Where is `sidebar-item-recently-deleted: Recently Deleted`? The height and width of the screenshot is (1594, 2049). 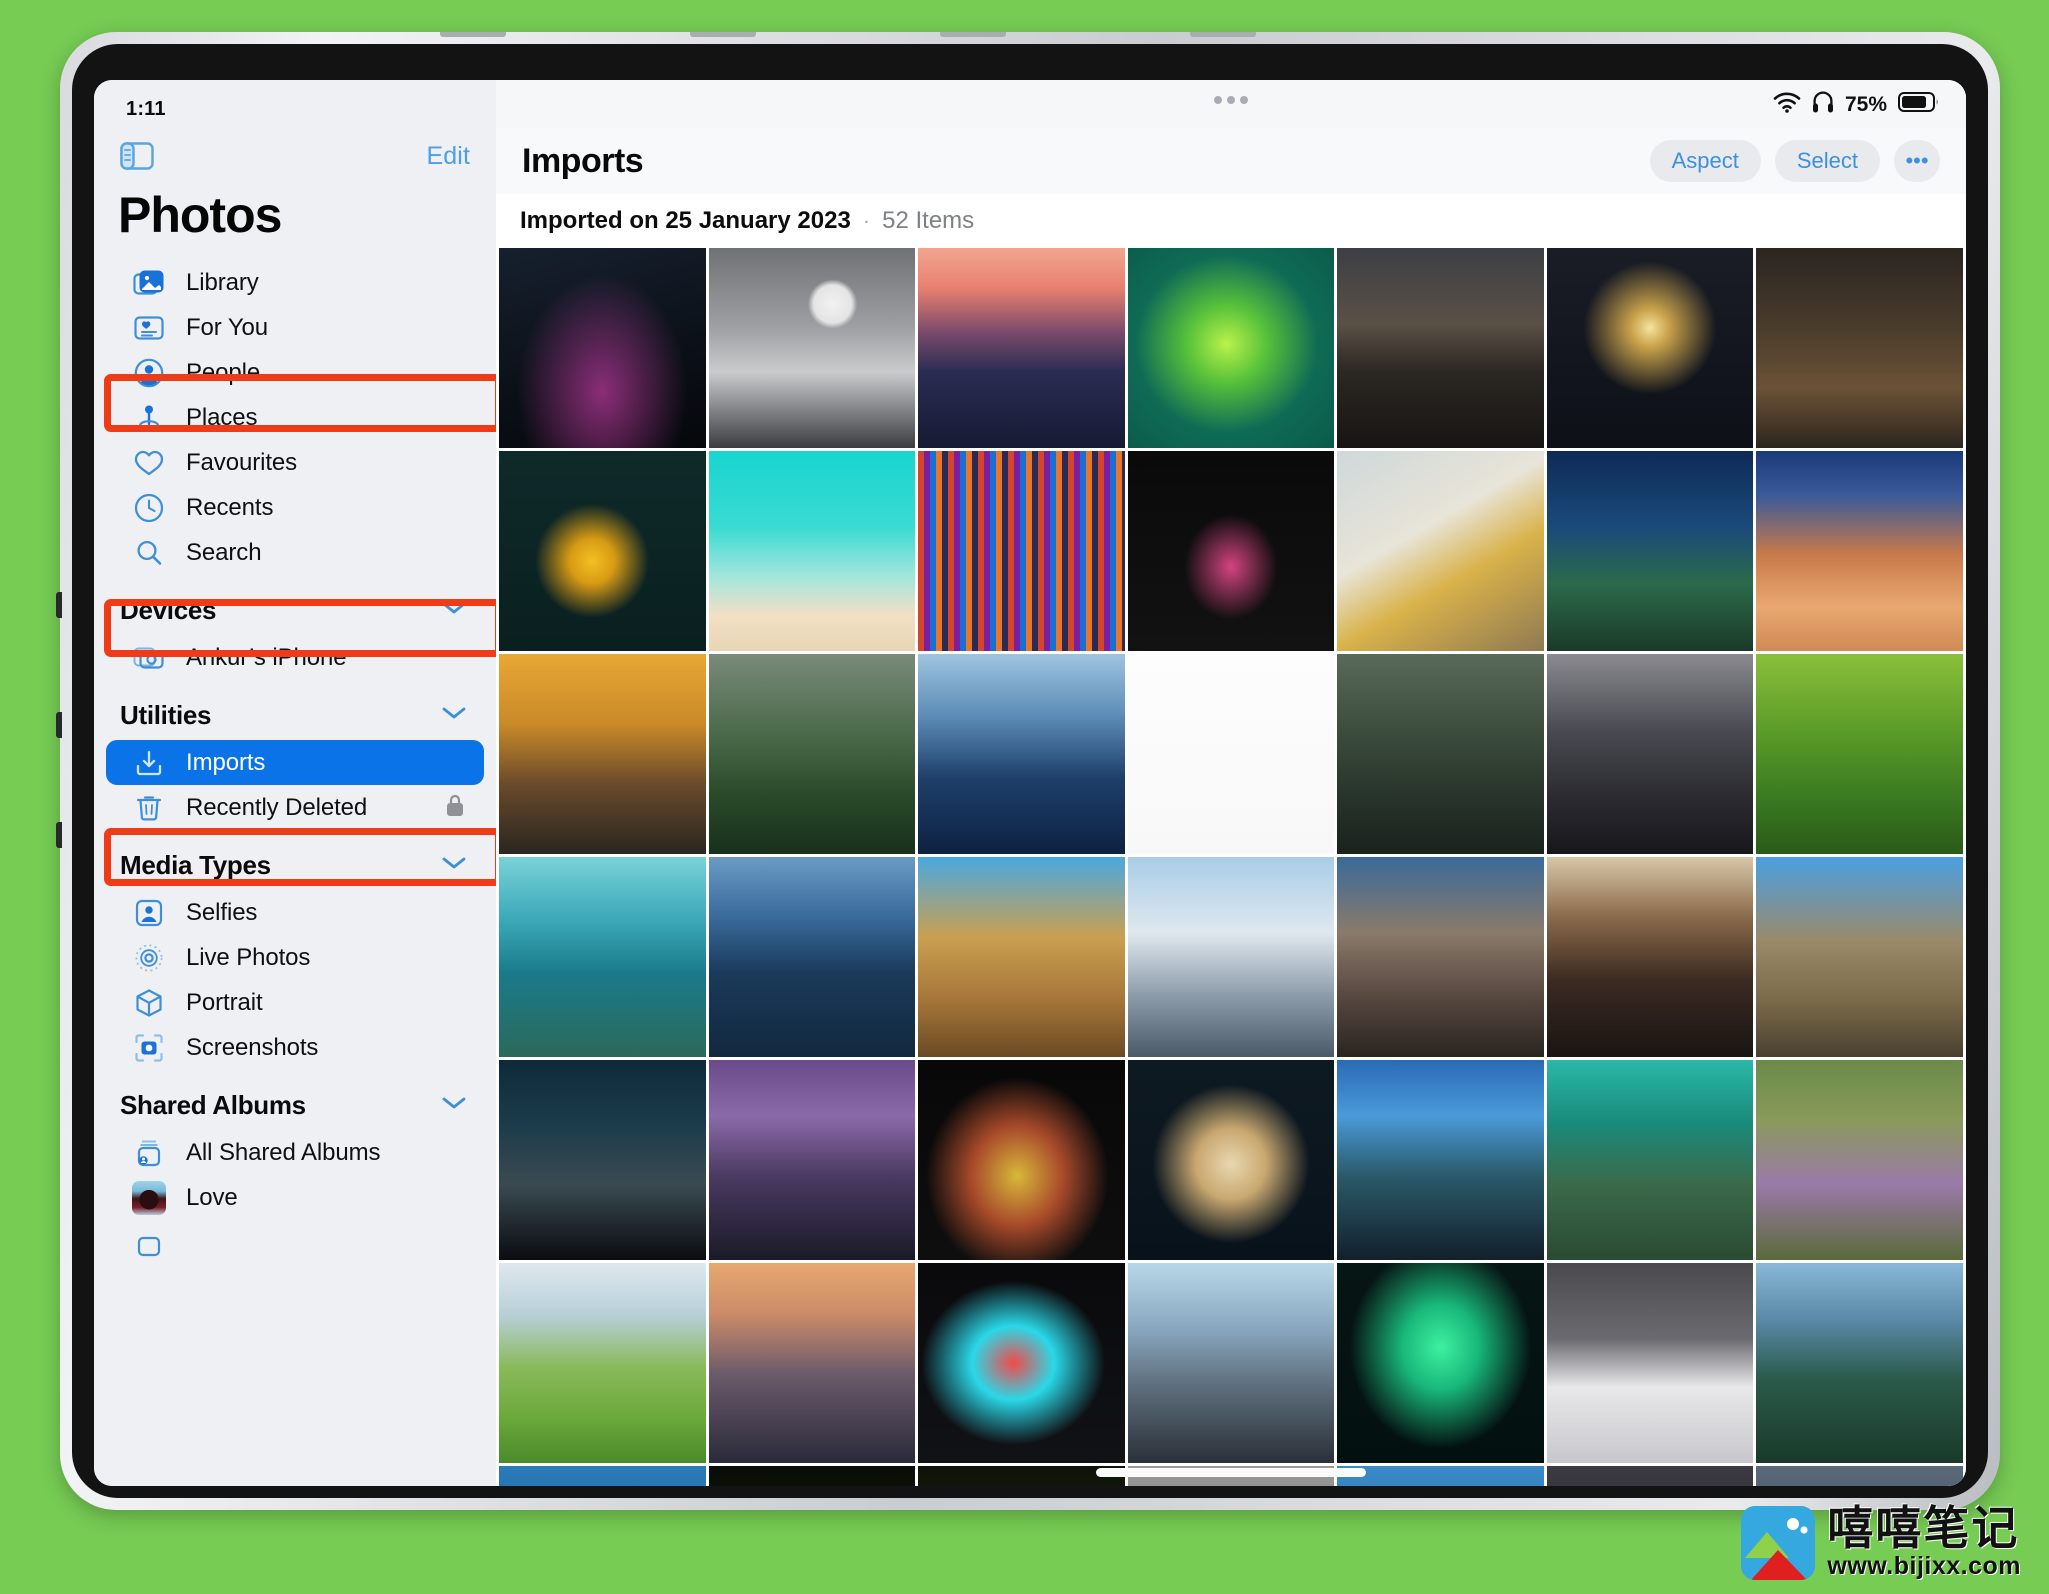
sidebar-item-recently-deleted: Recently Deleted is located at coordinates (295, 807).